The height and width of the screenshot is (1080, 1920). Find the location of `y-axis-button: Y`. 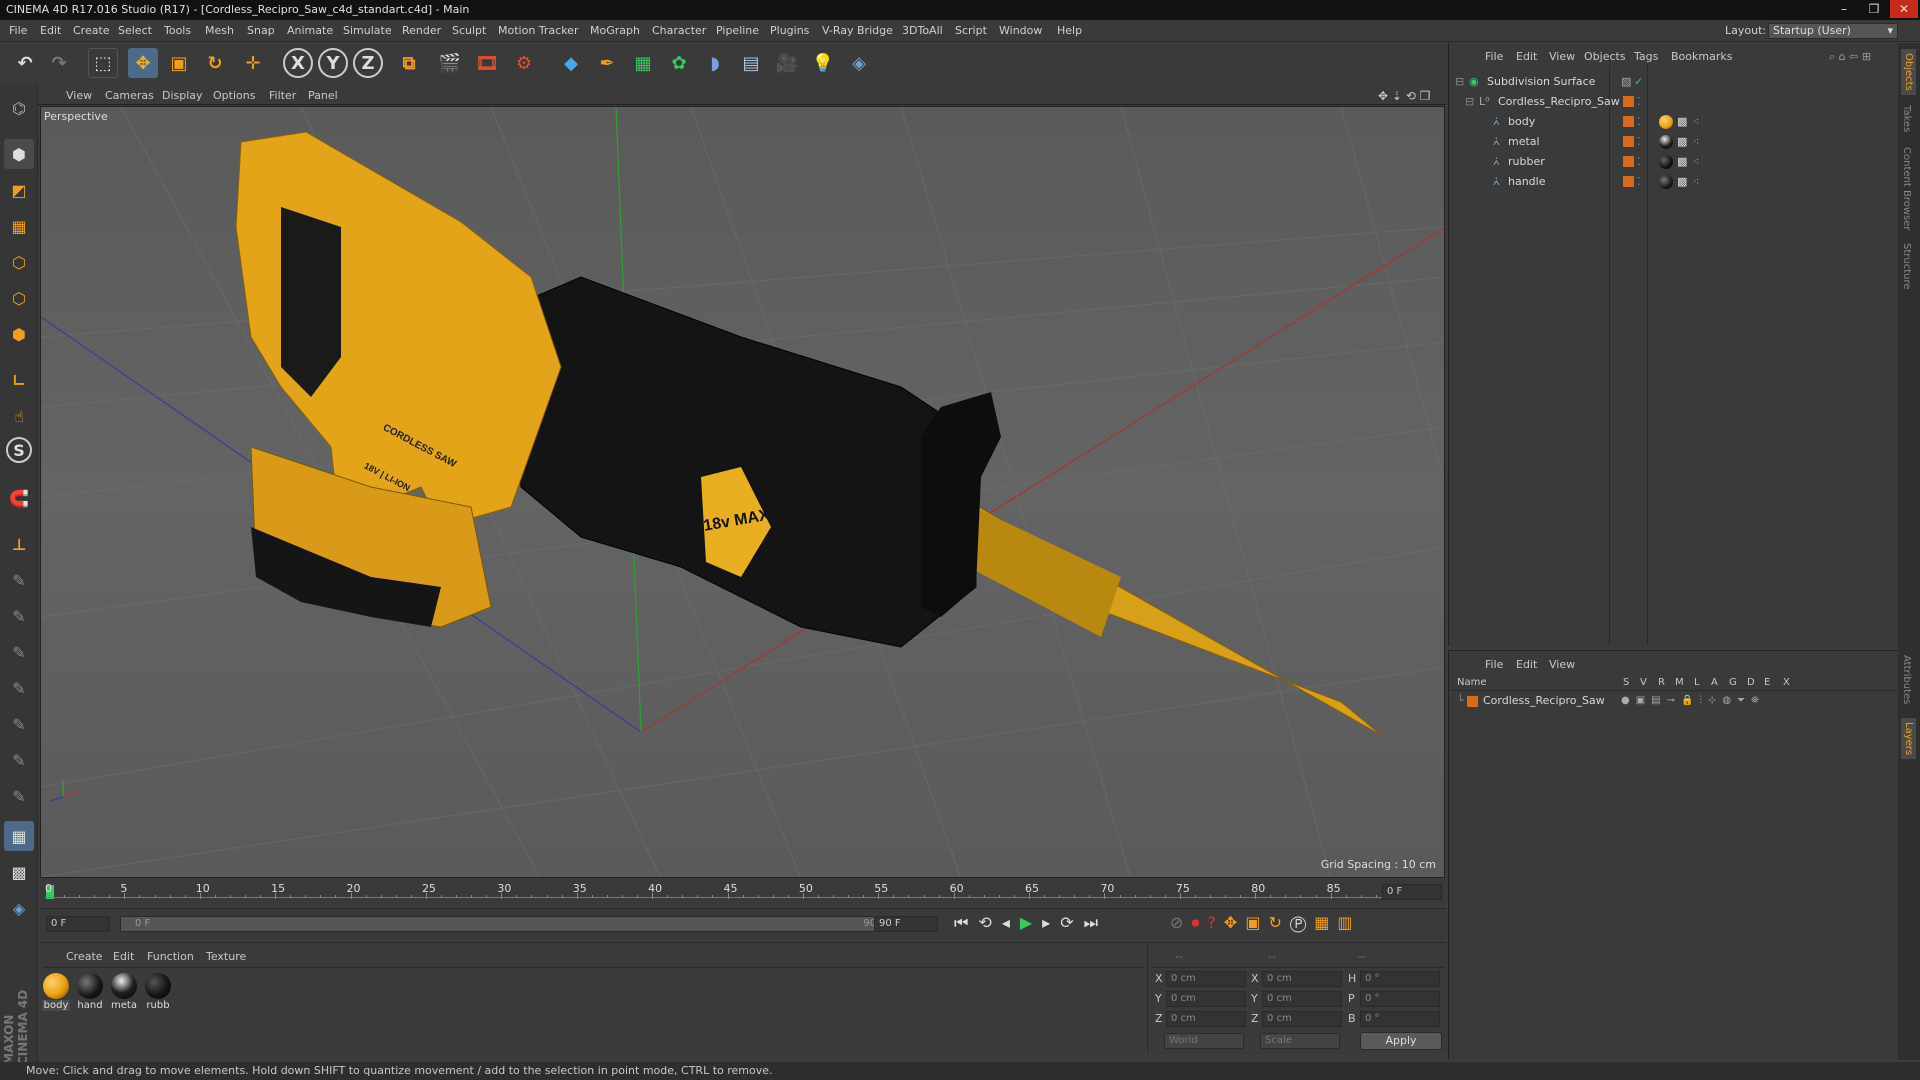

y-axis-button: Y is located at coordinates (333, 63).